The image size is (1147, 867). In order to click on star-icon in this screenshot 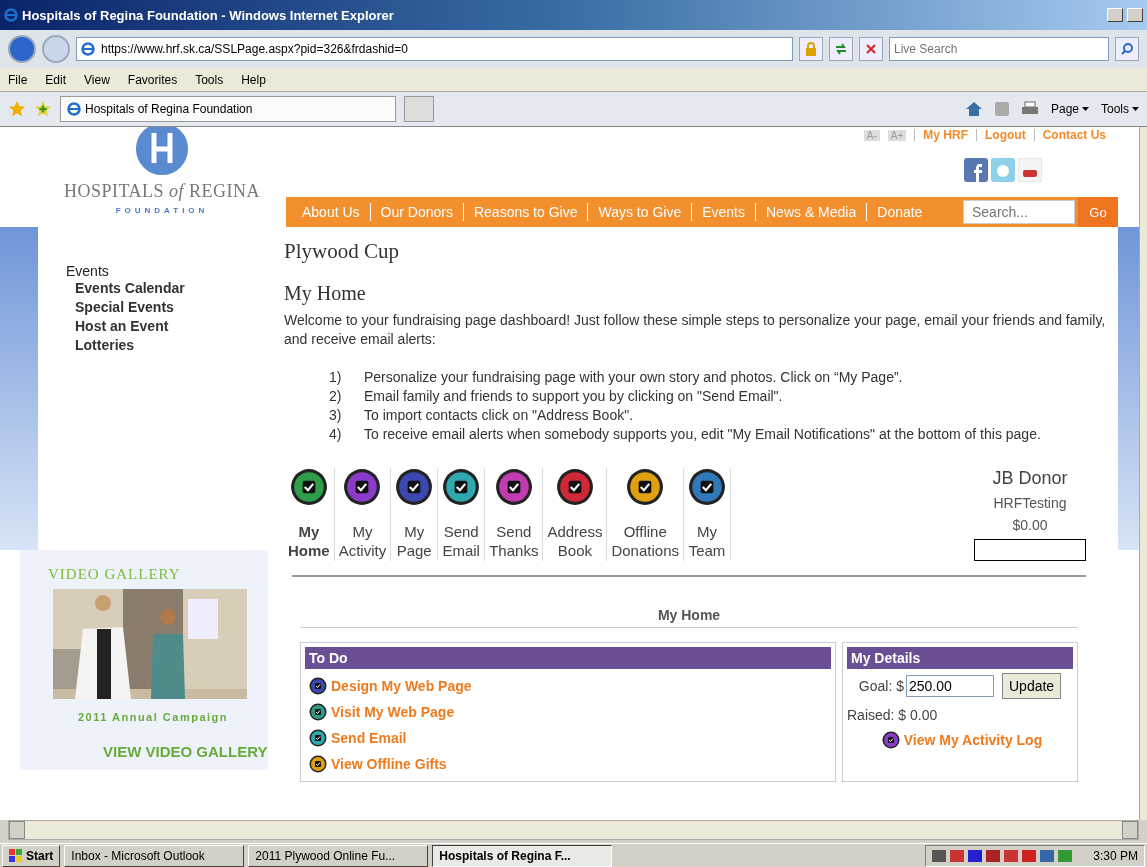, I will do `click(17, 109)`.